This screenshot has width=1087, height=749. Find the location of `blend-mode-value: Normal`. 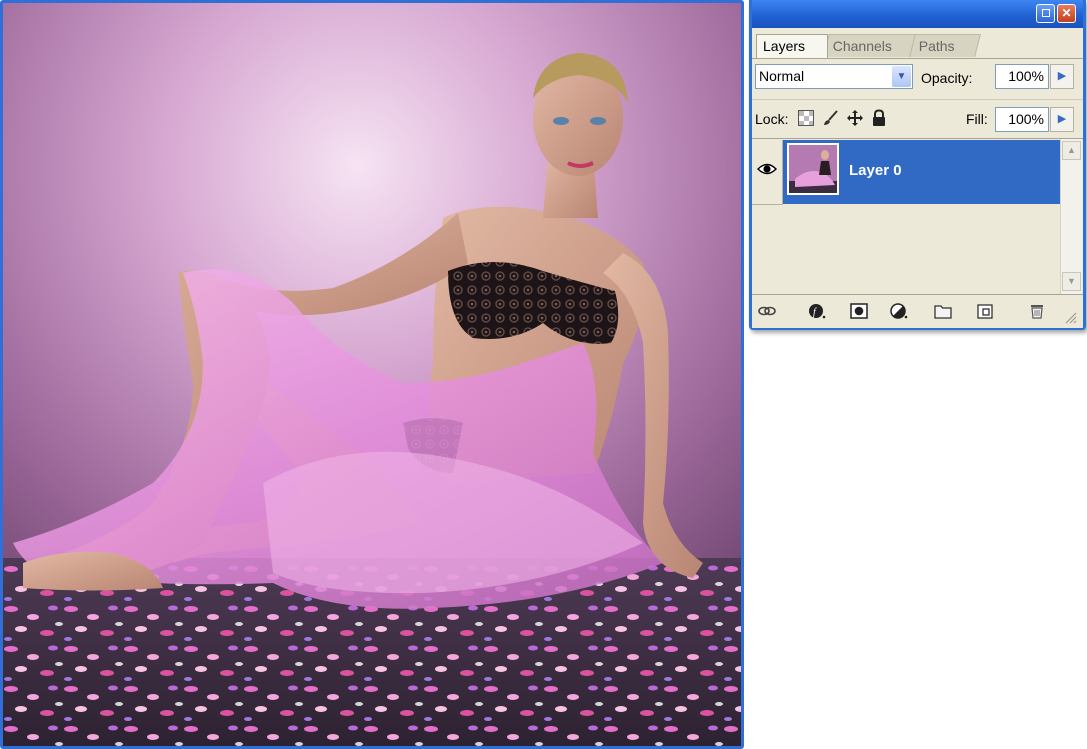

blend-mode-value: Normal is located at coordinates (782, 76).